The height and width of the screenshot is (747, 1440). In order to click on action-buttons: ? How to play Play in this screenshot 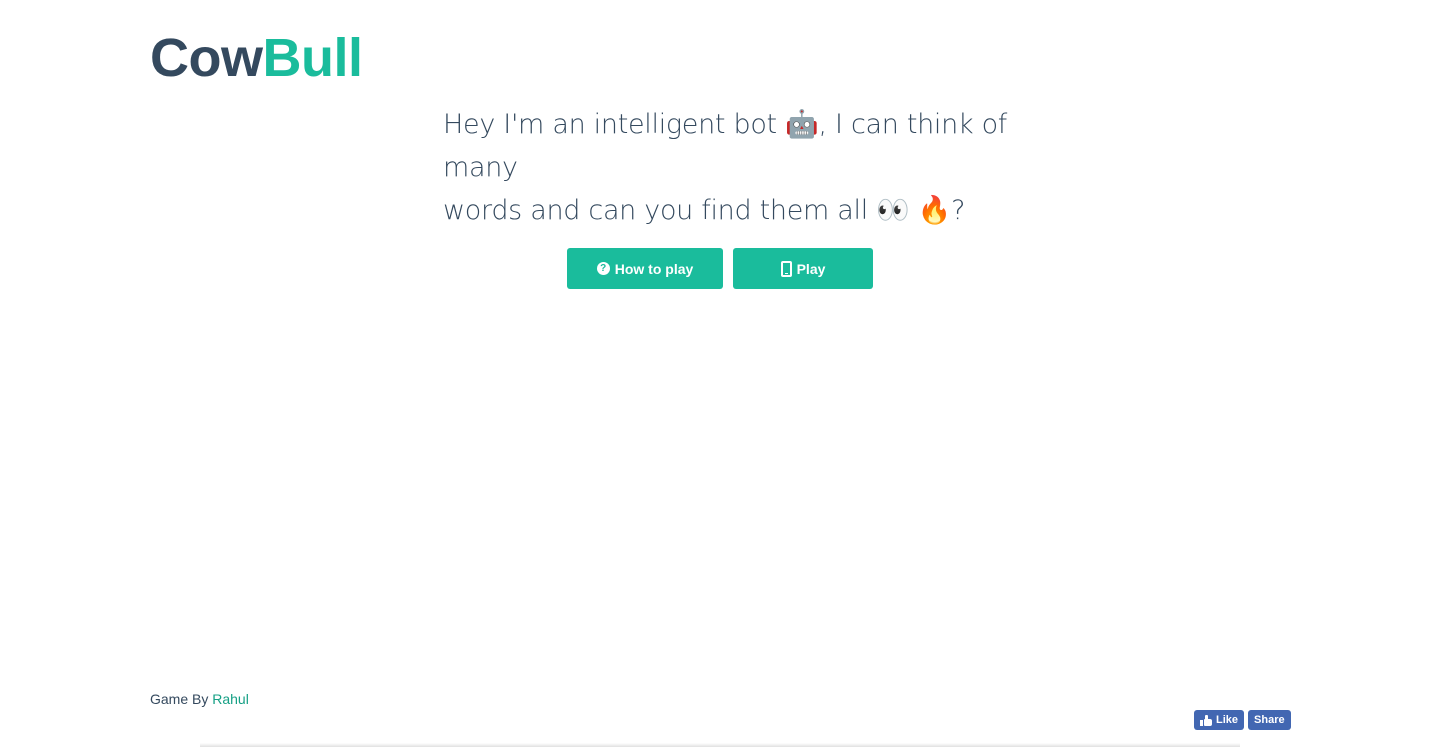, I will do `click(720, 268)`.